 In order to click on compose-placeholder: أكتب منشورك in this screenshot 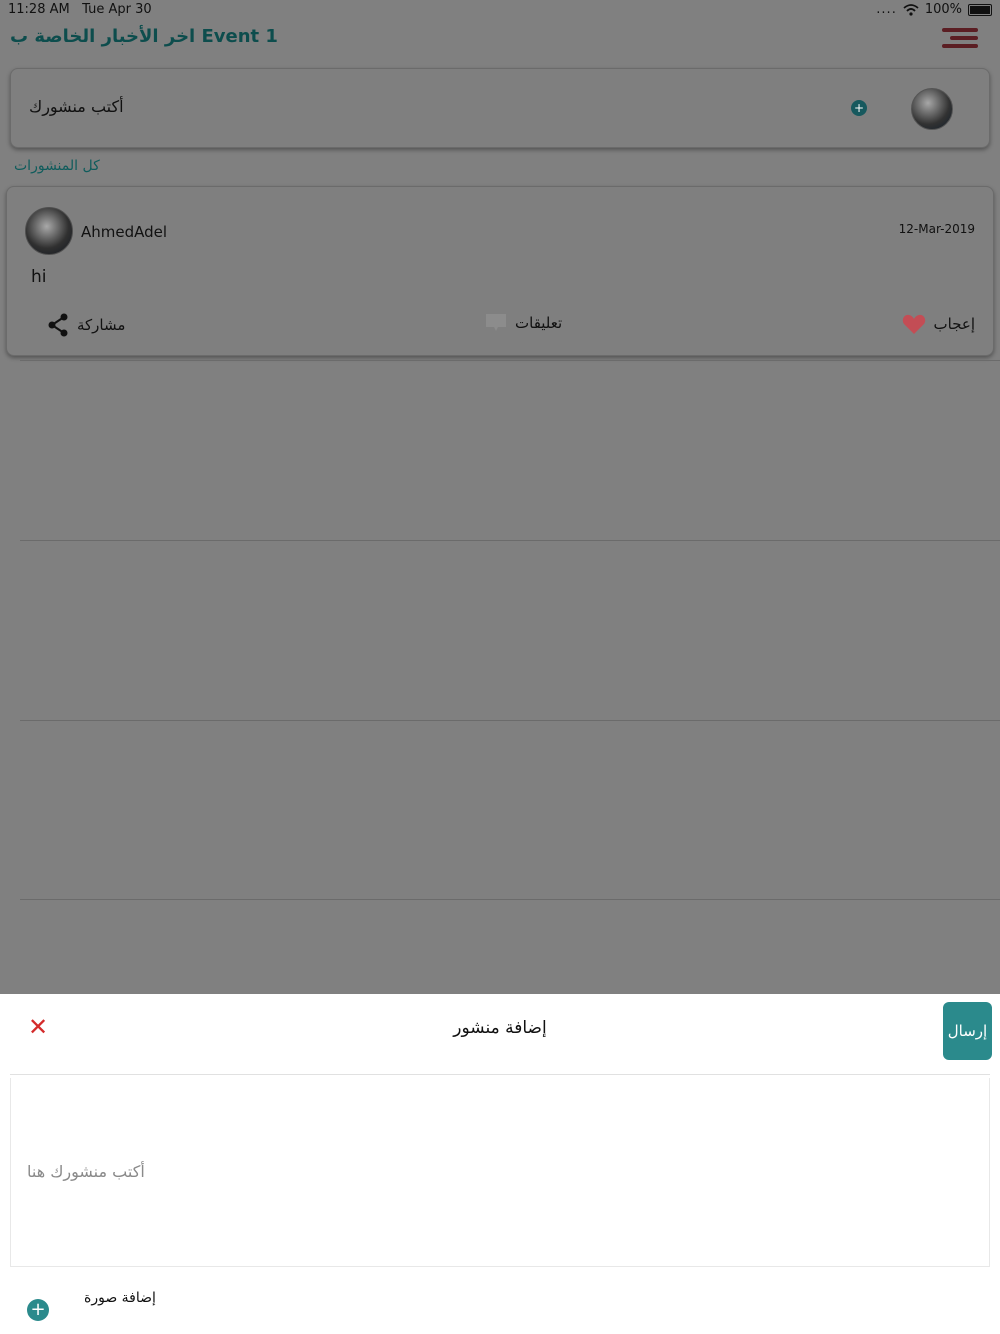, I will do `click(76, 106)`.